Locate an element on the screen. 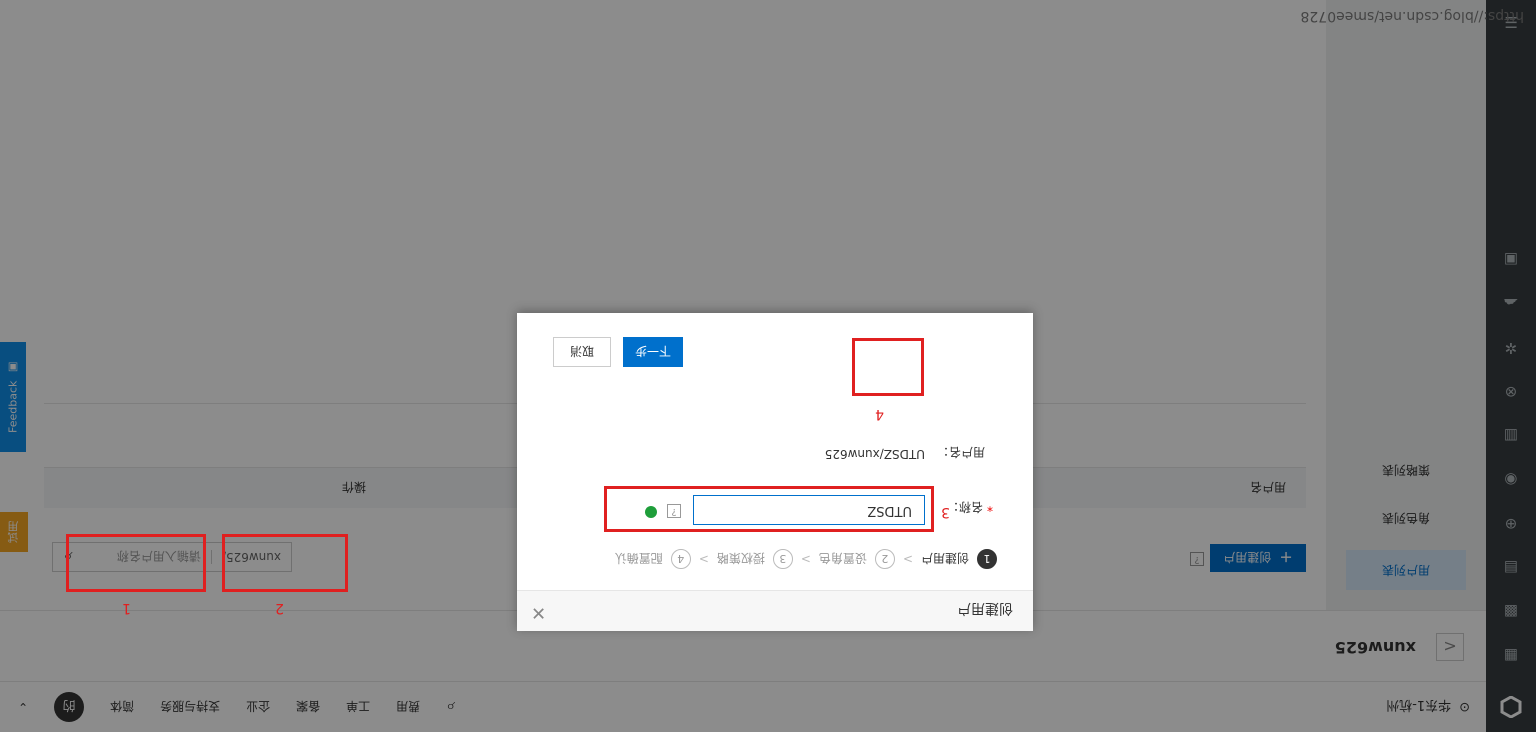 The width and height of the screenshot is (1536, 732). step-label-3: 授权策略 is located at coordinates (740, 558).